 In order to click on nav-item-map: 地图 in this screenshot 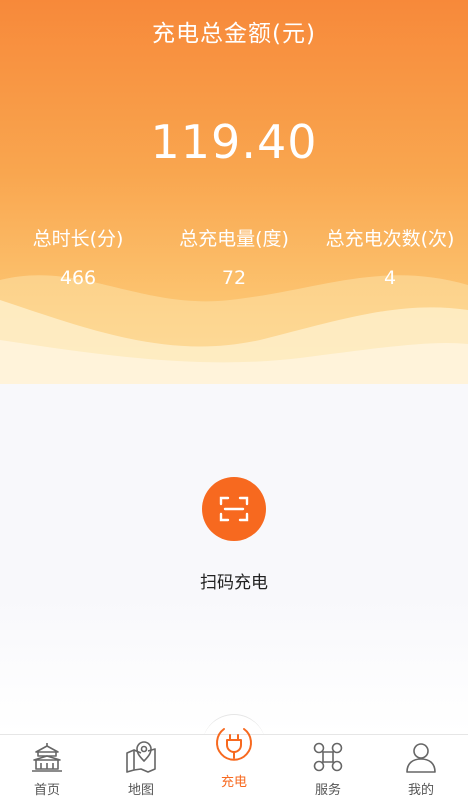, I will do `click(141, 767)`.